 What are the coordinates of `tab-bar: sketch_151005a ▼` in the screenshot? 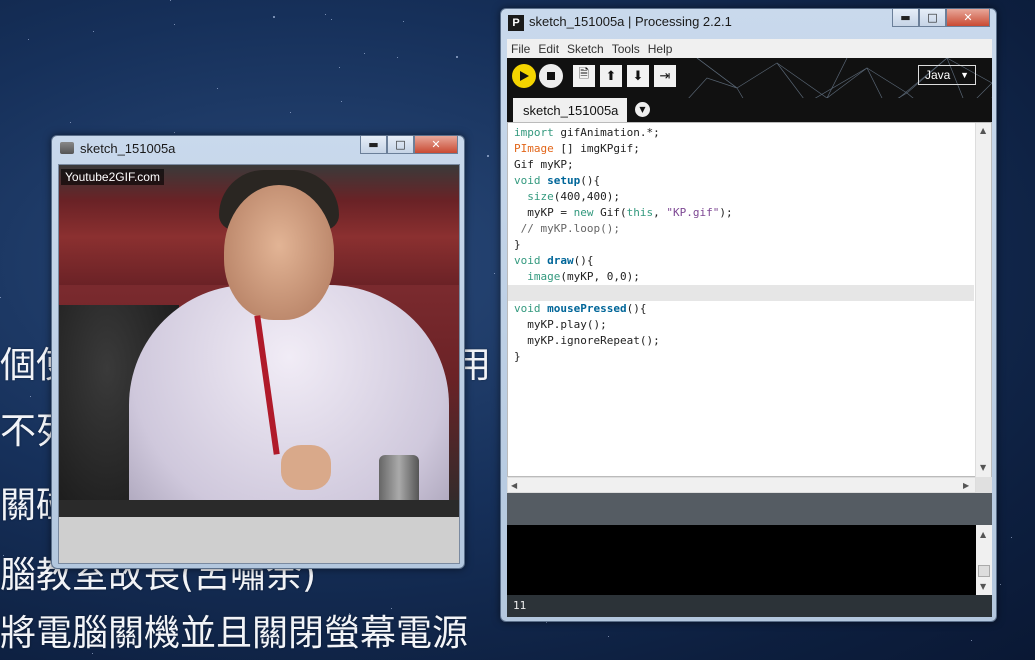 It's located at (749, 110).